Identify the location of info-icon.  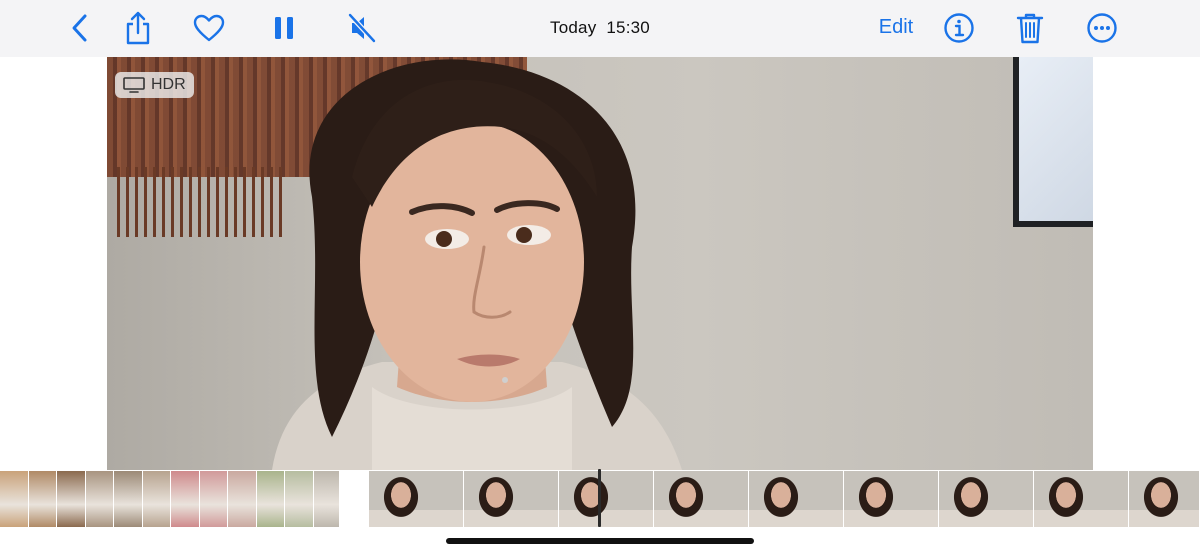
(959, 28).